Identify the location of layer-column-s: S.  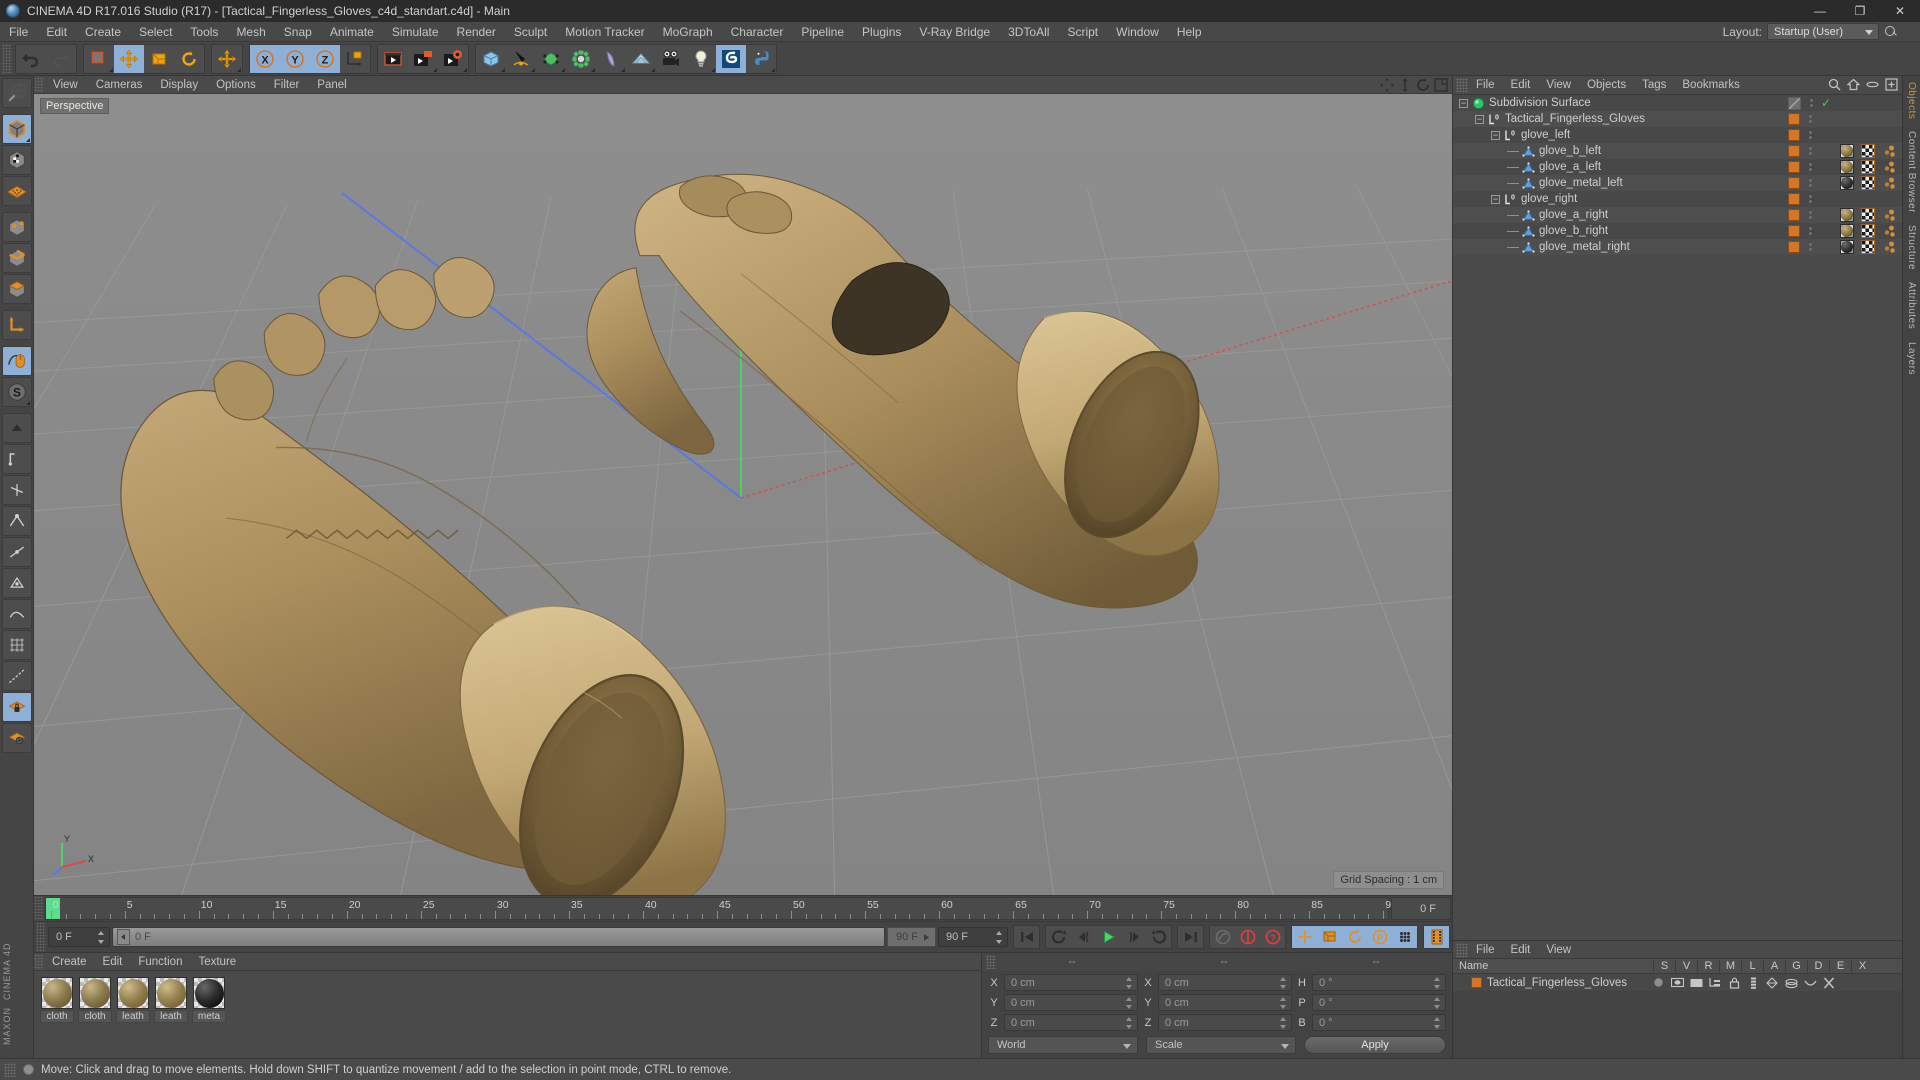
(1664, 966).